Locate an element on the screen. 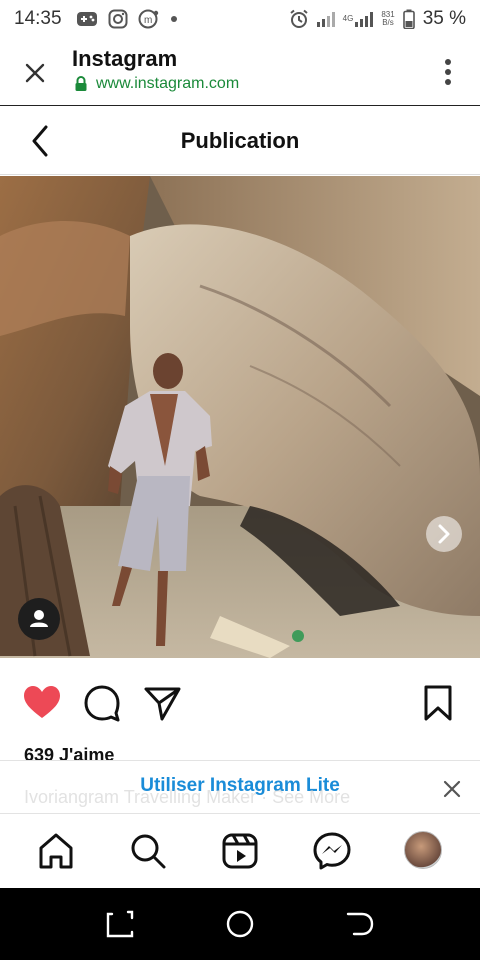  messenger-icon is located at coordinates (332, 851).